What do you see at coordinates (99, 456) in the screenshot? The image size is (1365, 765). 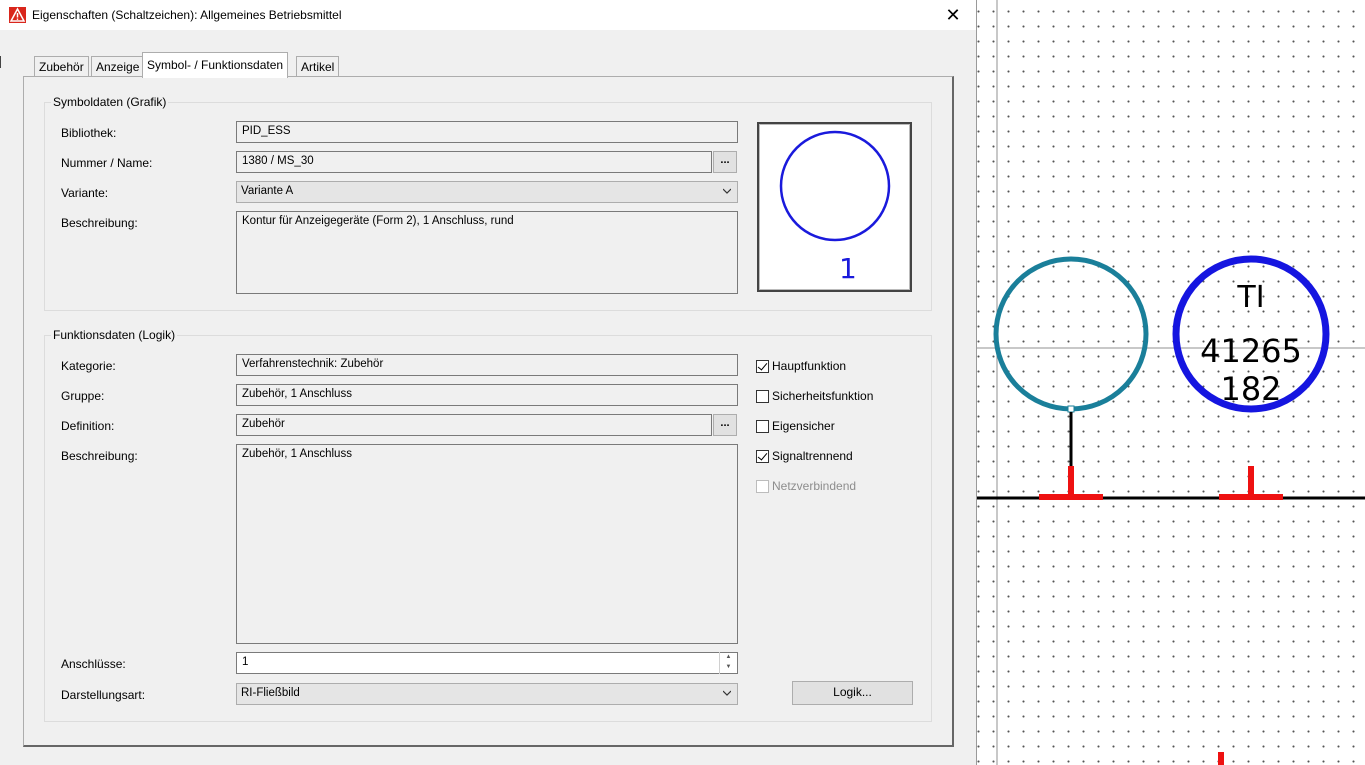 I see `function-description-label: Beschreibung:` at bounding box center [99, 456].